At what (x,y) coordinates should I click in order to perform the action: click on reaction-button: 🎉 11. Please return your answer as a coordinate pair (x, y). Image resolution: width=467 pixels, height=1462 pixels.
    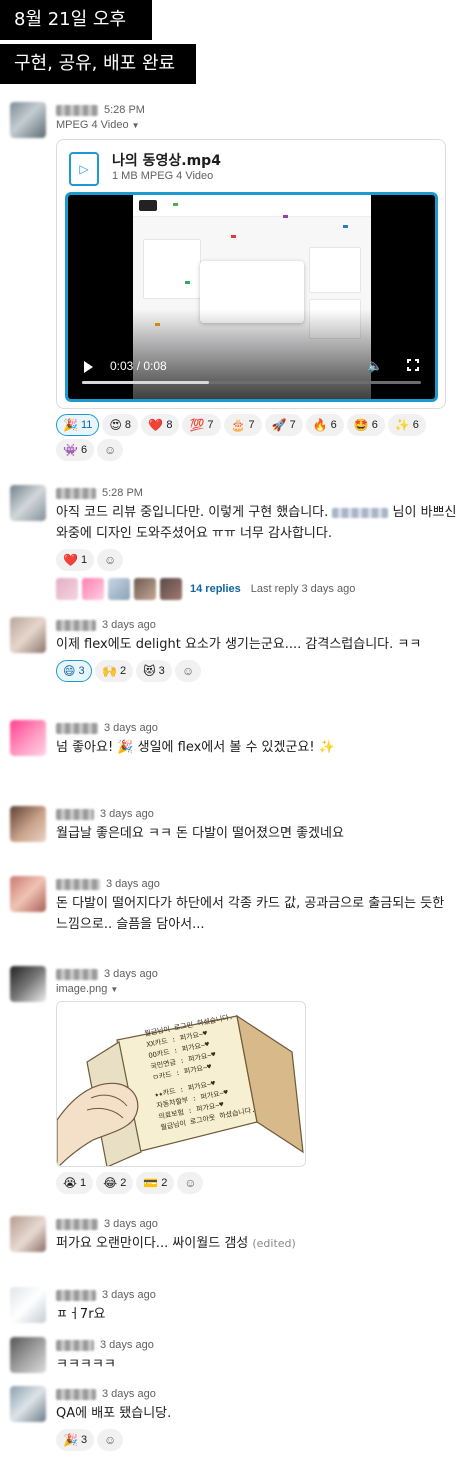
    Looking at the image, I should click on (78, 425).